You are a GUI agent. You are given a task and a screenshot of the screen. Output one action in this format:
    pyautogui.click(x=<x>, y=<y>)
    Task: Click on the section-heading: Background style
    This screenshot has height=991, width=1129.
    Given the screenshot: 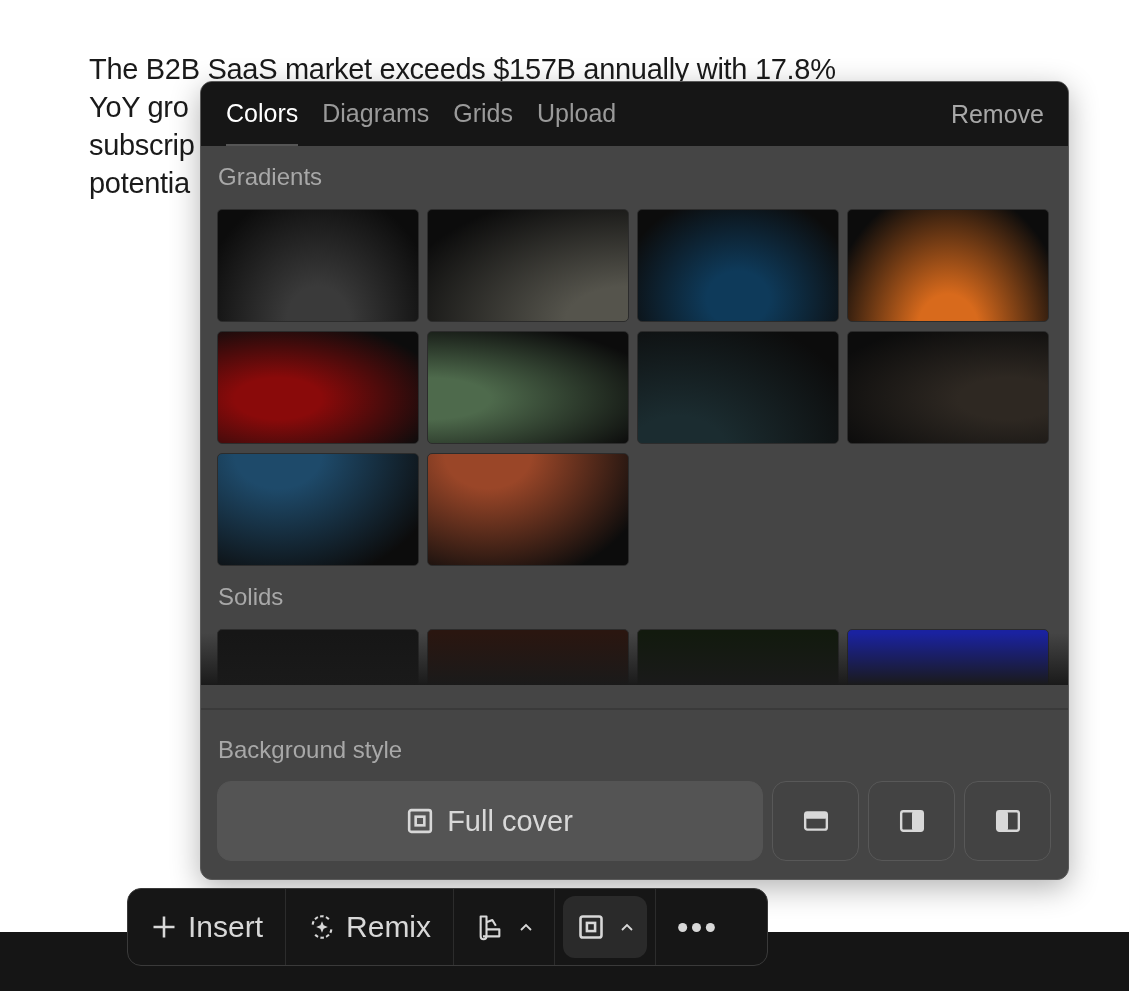 What is the action you would take?
    pyautogui.click(x=310, y=750)
    